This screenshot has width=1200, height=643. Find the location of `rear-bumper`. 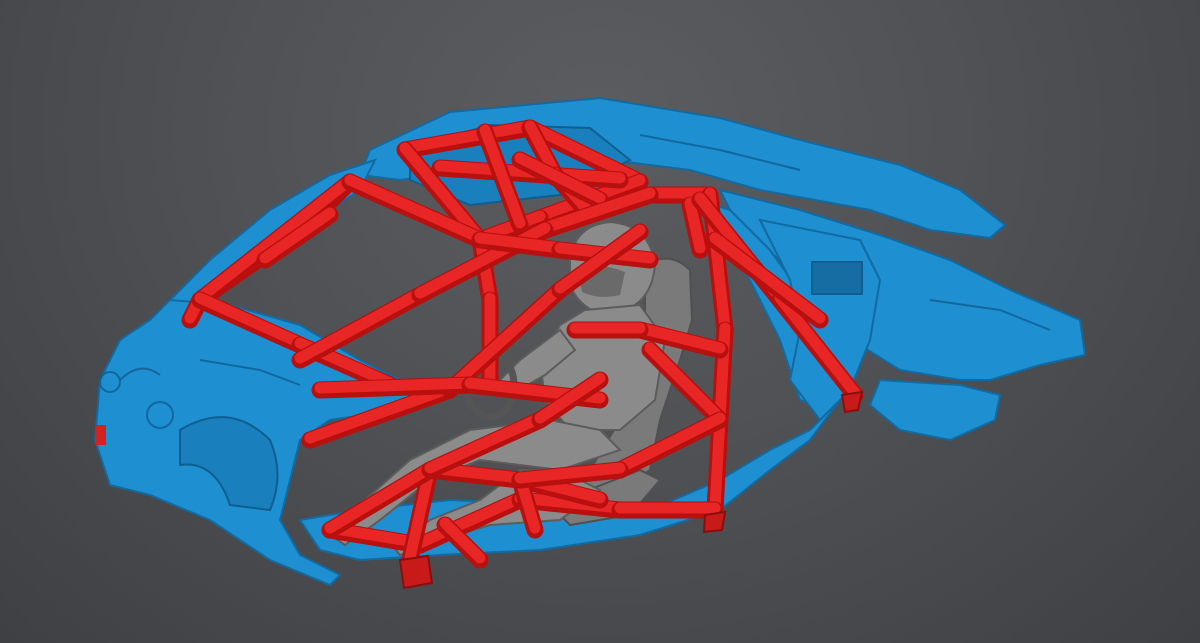

rear-bumper is located at coordinates (935, 410).